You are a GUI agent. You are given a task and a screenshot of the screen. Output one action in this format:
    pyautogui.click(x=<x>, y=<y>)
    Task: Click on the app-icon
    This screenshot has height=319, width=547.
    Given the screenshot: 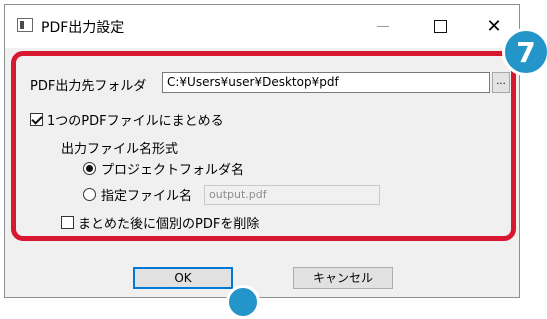 What is the action you would take?
    pyautogui.click(x=25, y=25)
    